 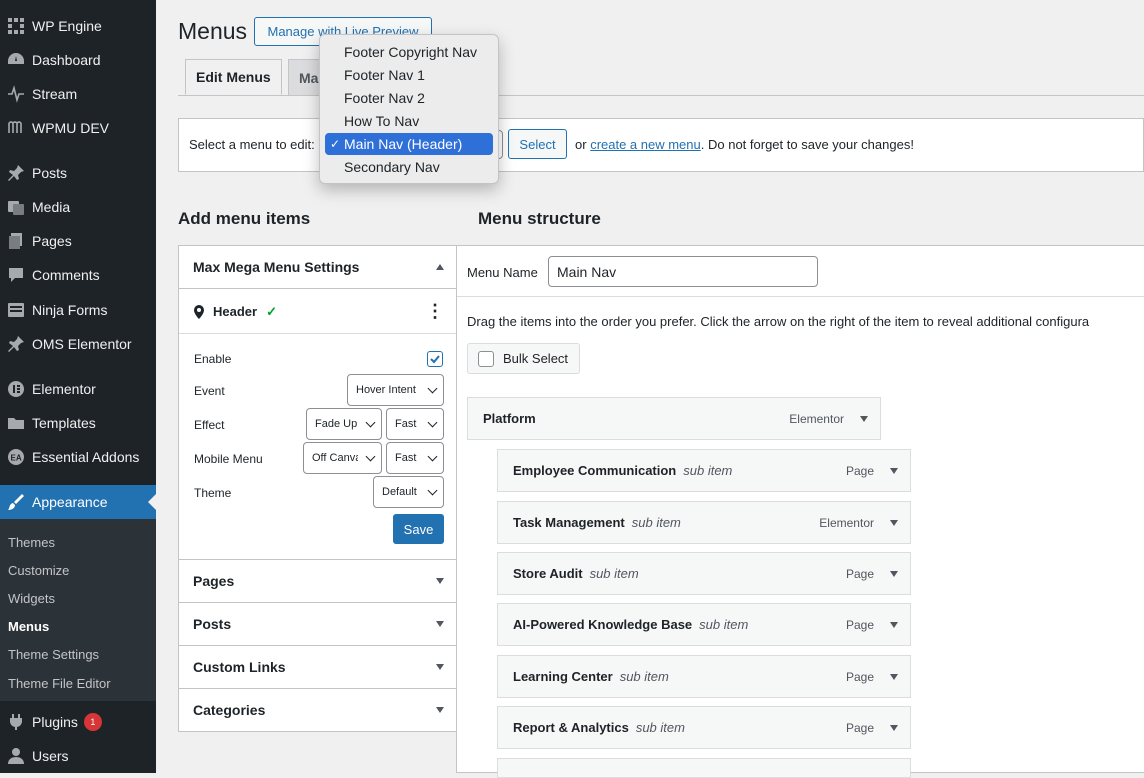 I want to click on dropdown-option: Secondary Nav, so click(x=409, y=167).